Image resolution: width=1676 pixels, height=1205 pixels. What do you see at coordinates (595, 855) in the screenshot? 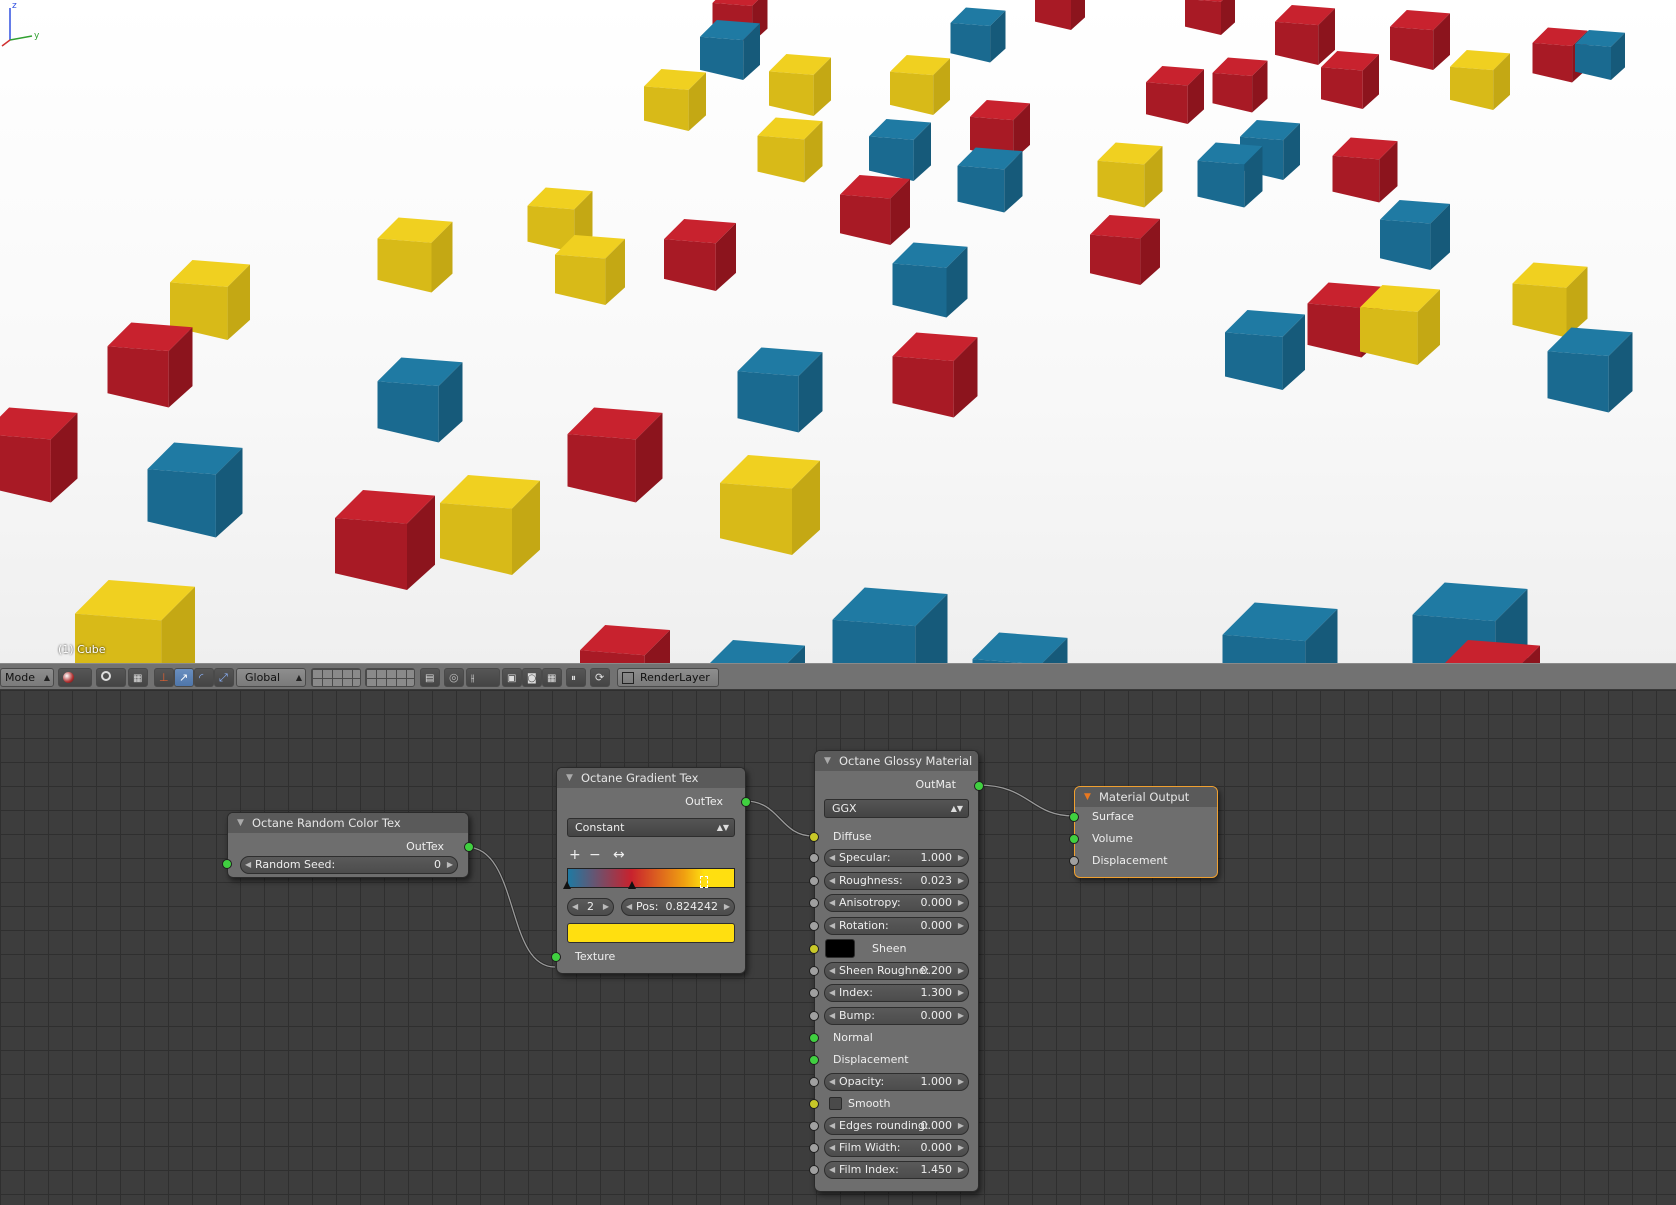
I see `remove-stop-button: −` at bounding box center [595, 855].